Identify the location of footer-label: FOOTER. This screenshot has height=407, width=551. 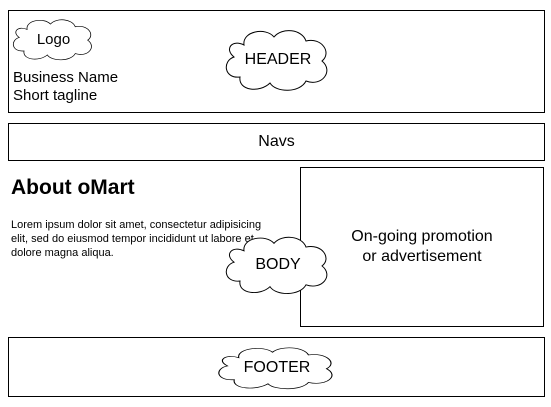
(277, 367).